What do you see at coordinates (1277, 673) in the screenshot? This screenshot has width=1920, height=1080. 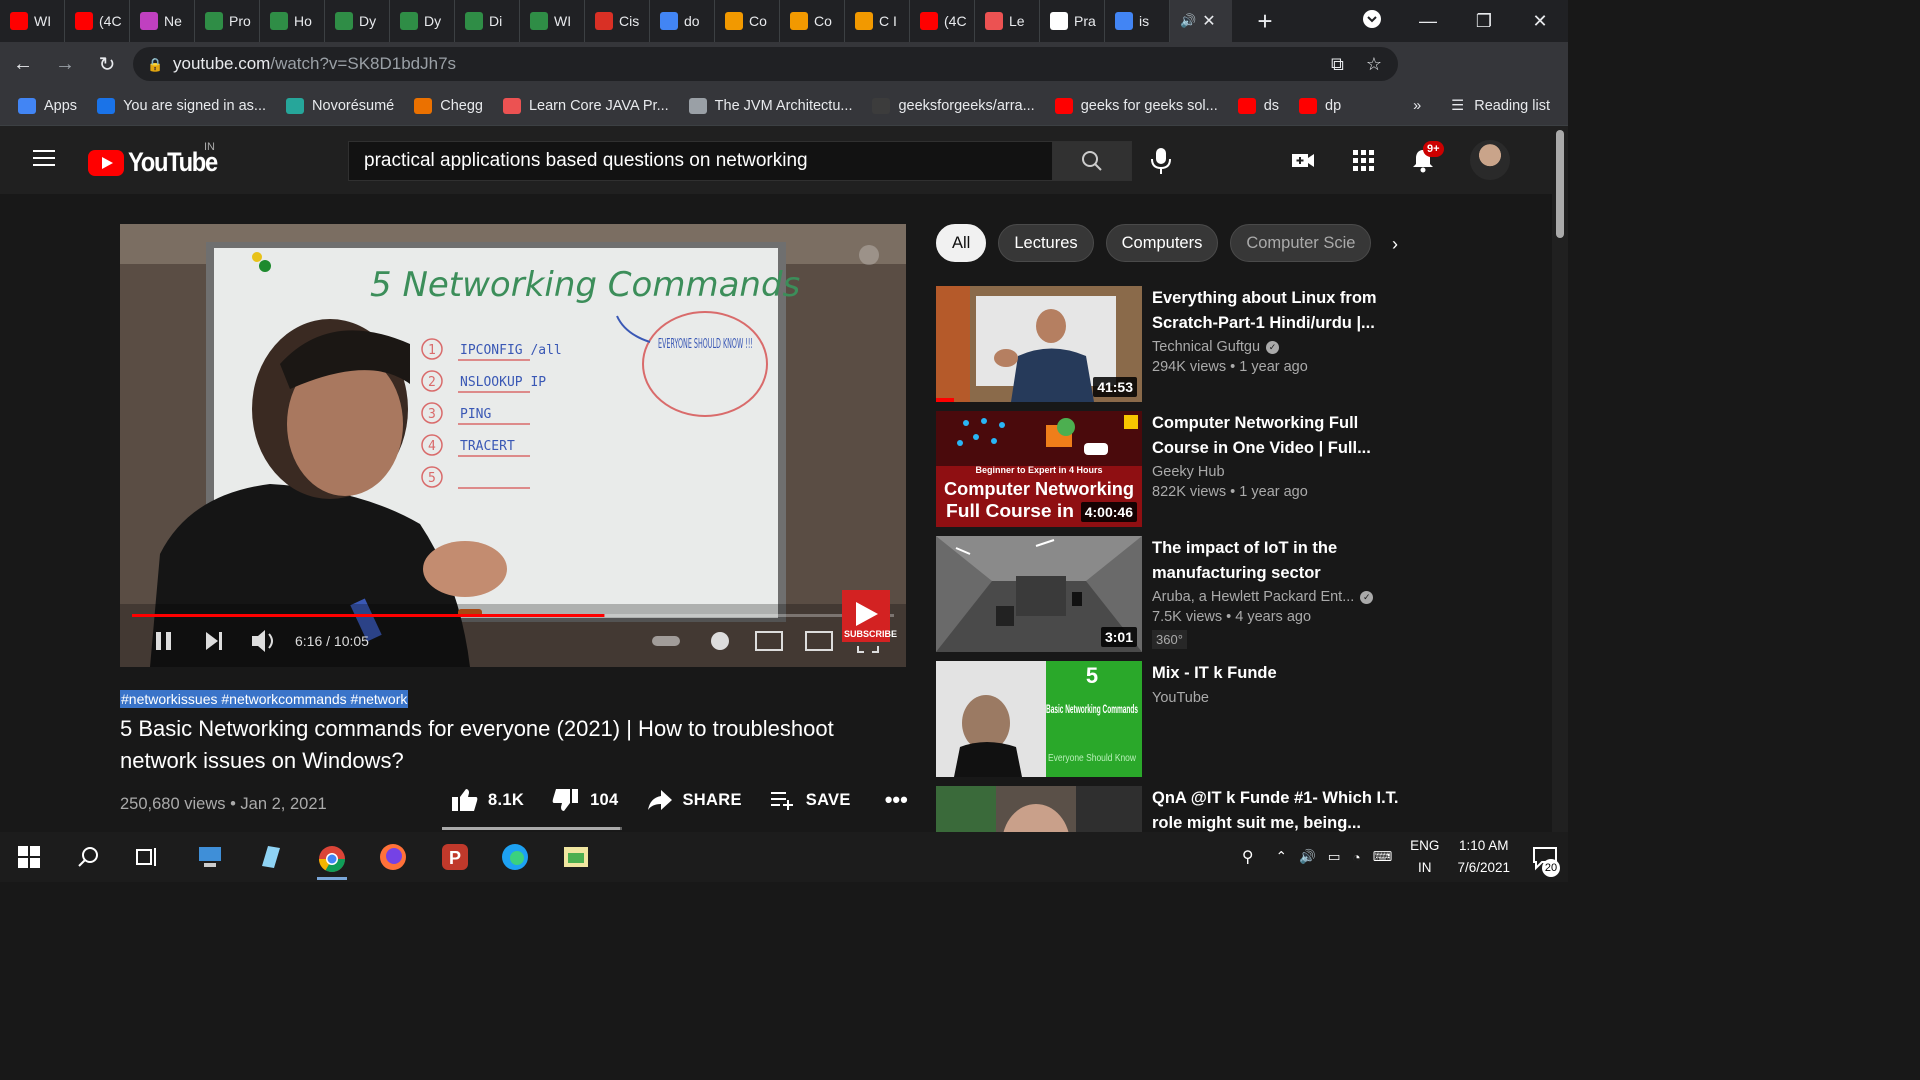 I see `related-video-title: Mix - IT k Funde` at bounding box center [1277, 673].